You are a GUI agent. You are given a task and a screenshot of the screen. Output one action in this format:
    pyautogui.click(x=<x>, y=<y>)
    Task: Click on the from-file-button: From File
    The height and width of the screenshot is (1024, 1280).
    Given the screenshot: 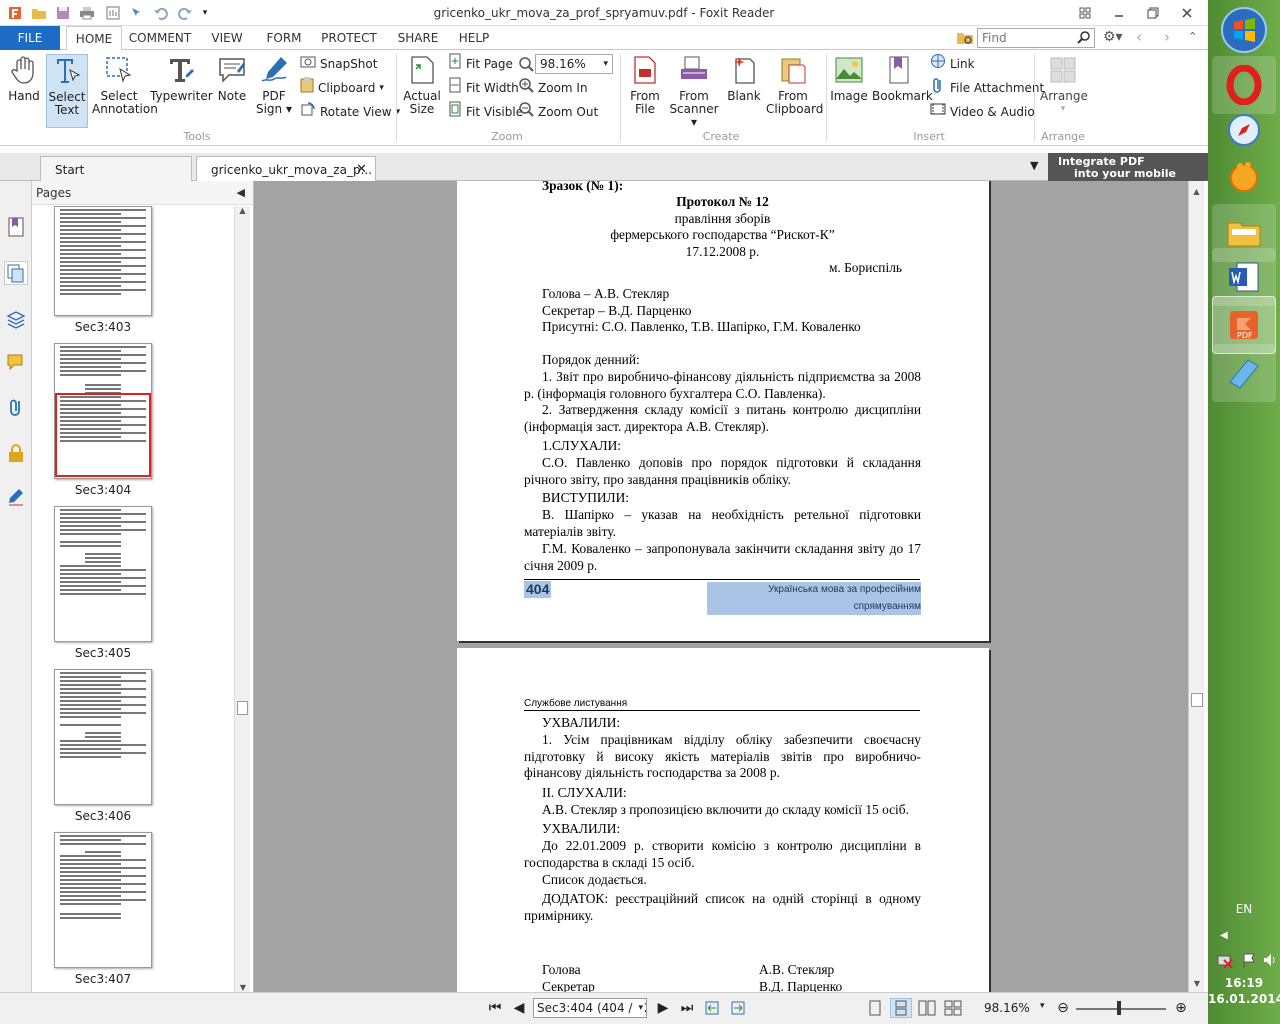 What is the action you would take?
    pyautogui.click(x=645, y=85)
    